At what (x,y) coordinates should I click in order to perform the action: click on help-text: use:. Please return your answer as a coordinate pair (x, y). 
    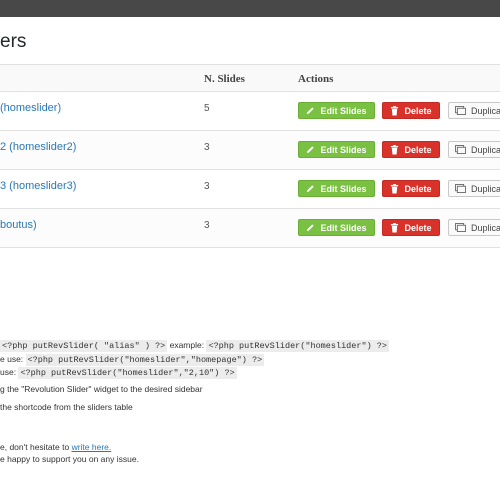
    Looking at the image, I should click on (9, 372).